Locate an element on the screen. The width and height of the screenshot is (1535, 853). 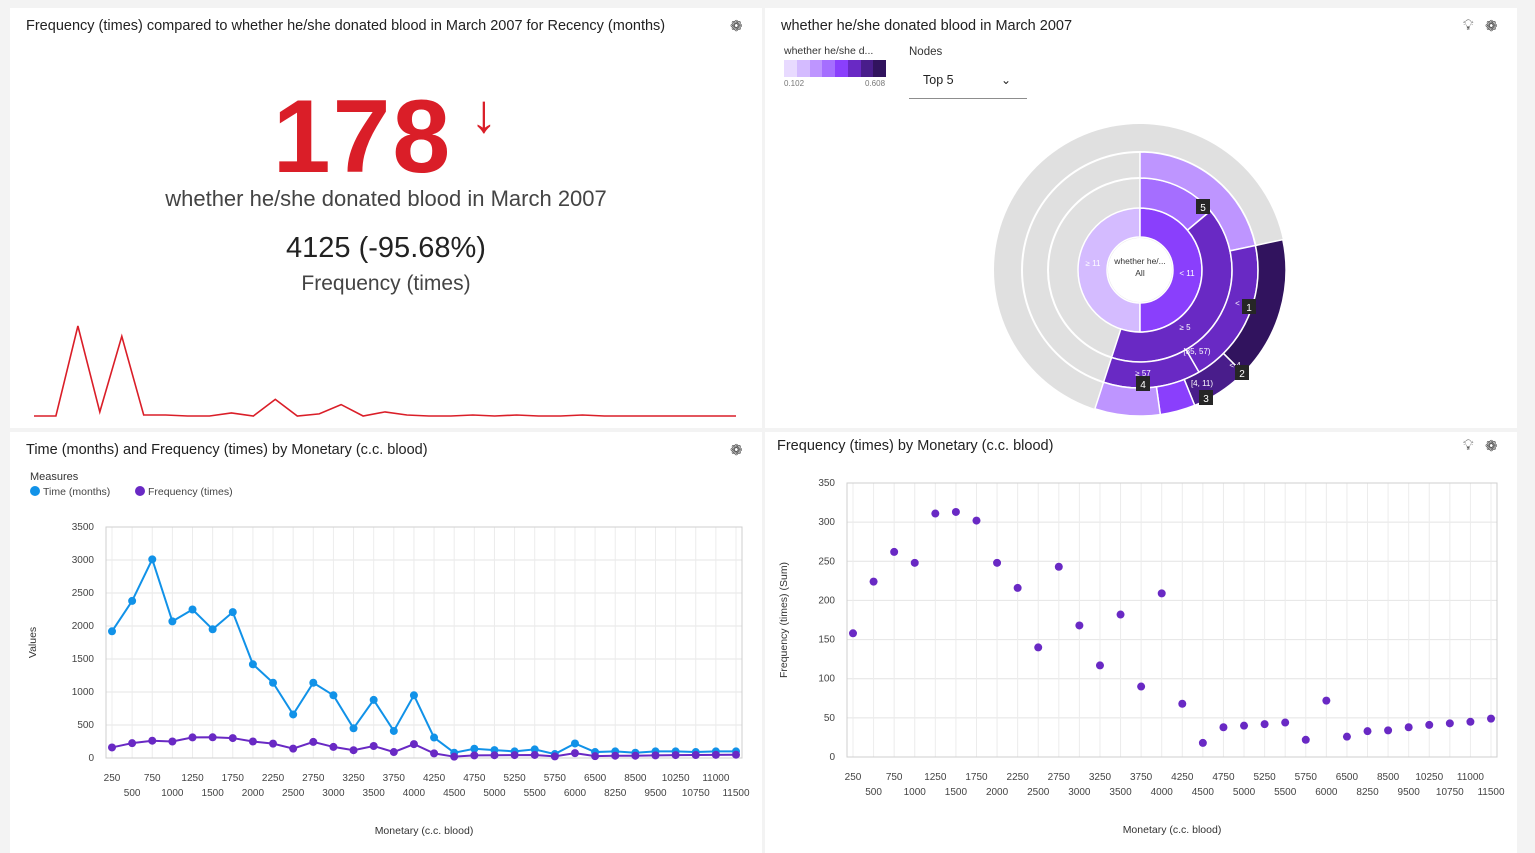
sunburst-segment-label: ≥ 11 is located at coordinates (1093, 263).